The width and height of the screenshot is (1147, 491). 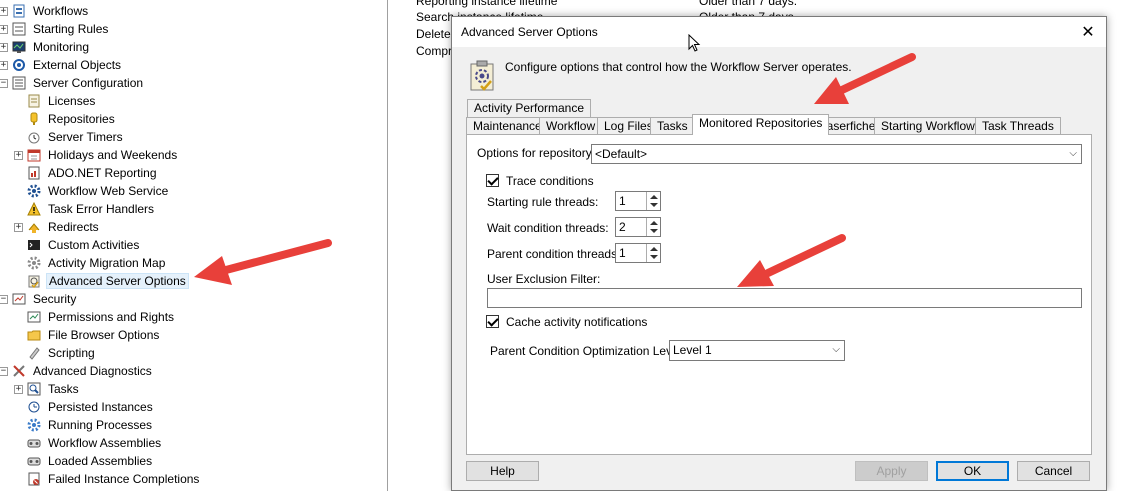 What do you see at coordinates (93, 173) in the screenshot?
I see `tree-item-ado-net-reporting: ADO.NET Reporting` at bounding box center [93, 173].